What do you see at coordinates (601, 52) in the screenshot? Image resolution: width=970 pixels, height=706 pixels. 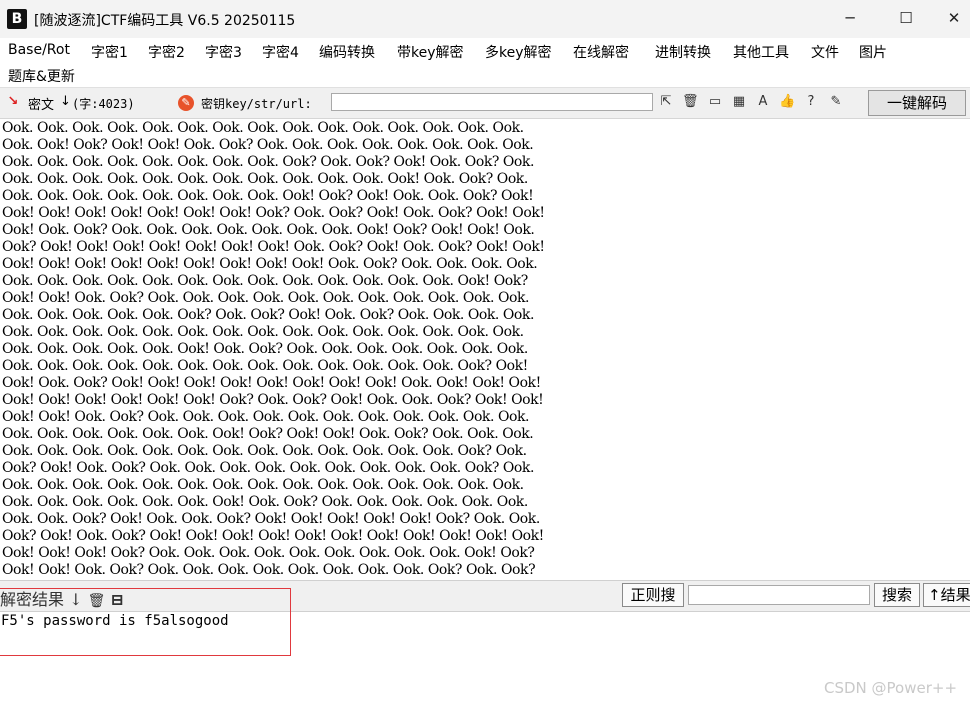 I see `menu-item-online-decrypt: 在线解密` at bounding box center [601, 52].